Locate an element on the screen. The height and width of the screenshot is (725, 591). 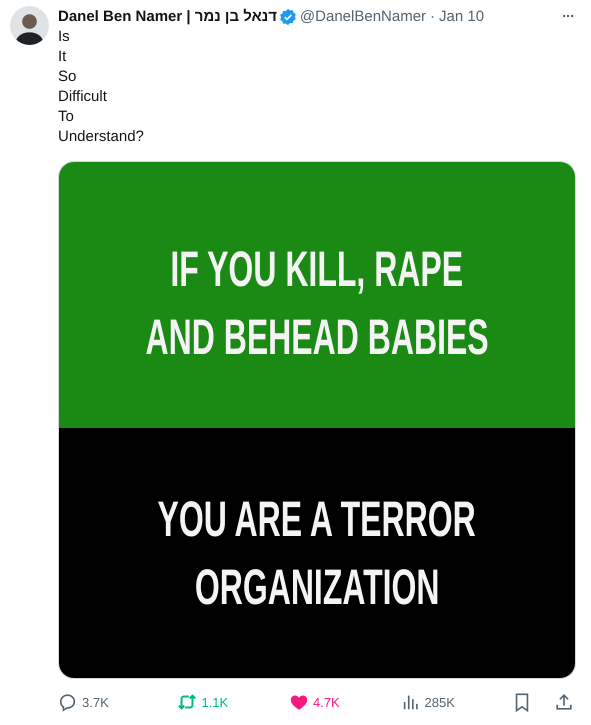
share-button is located at coordinates (564, 702).